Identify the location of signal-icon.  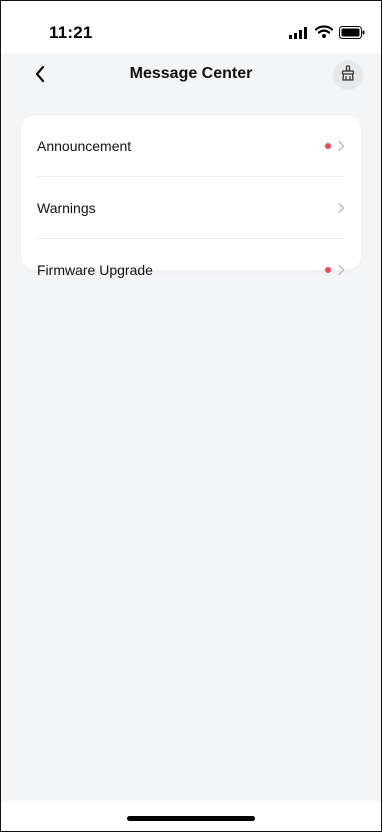
(299, 35).